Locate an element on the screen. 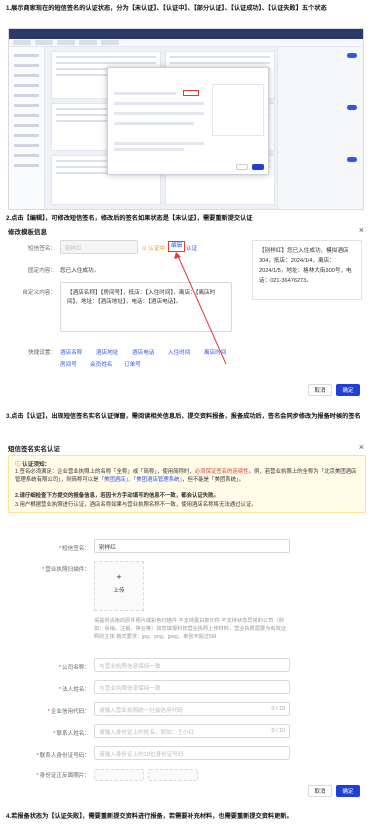 This screenshot has height=825, width=373. quick-item: 酒店电话 is located at coordinates (143, 352).